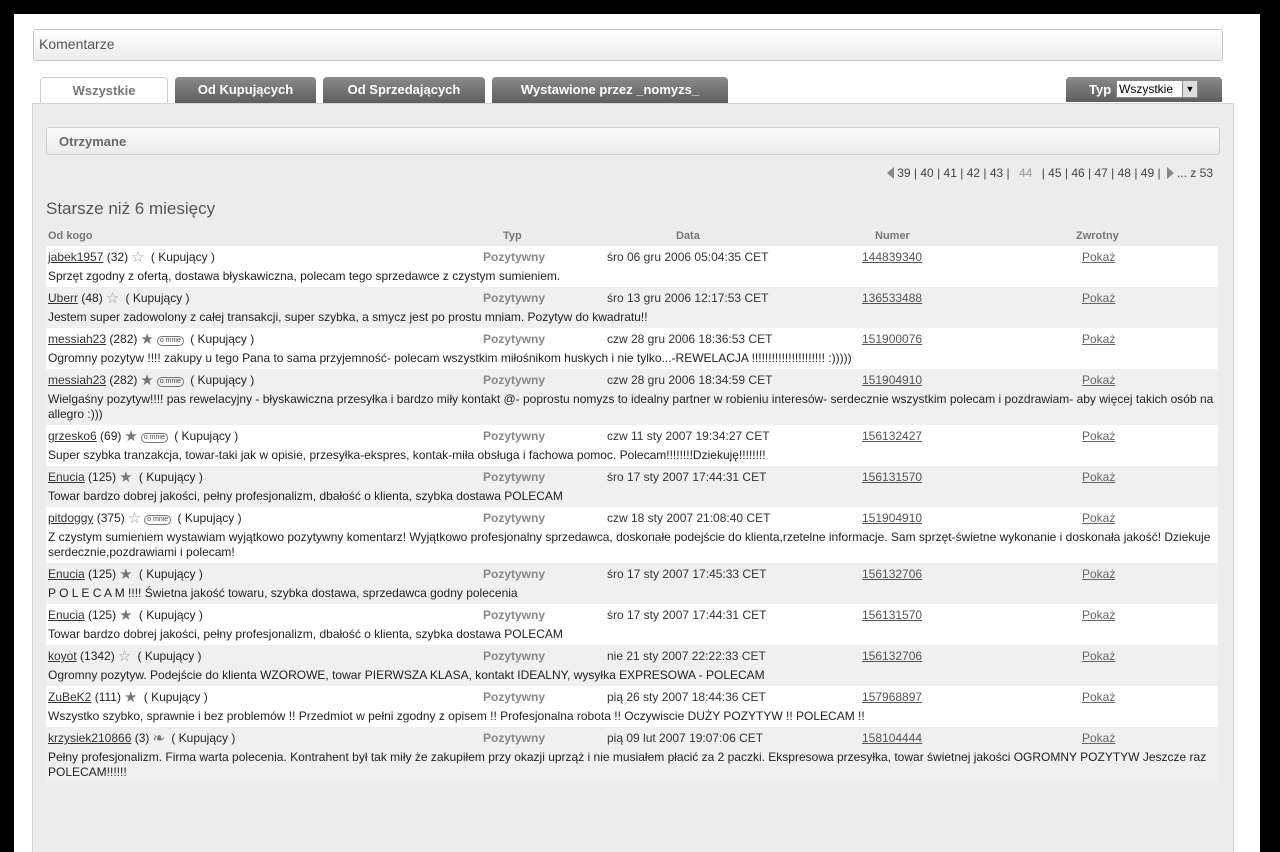 The width and height of the screenshot is (1280, 852). Describe the element at coordinates (926, 173) in the screenshot. I see `page-link: 40` at that location.